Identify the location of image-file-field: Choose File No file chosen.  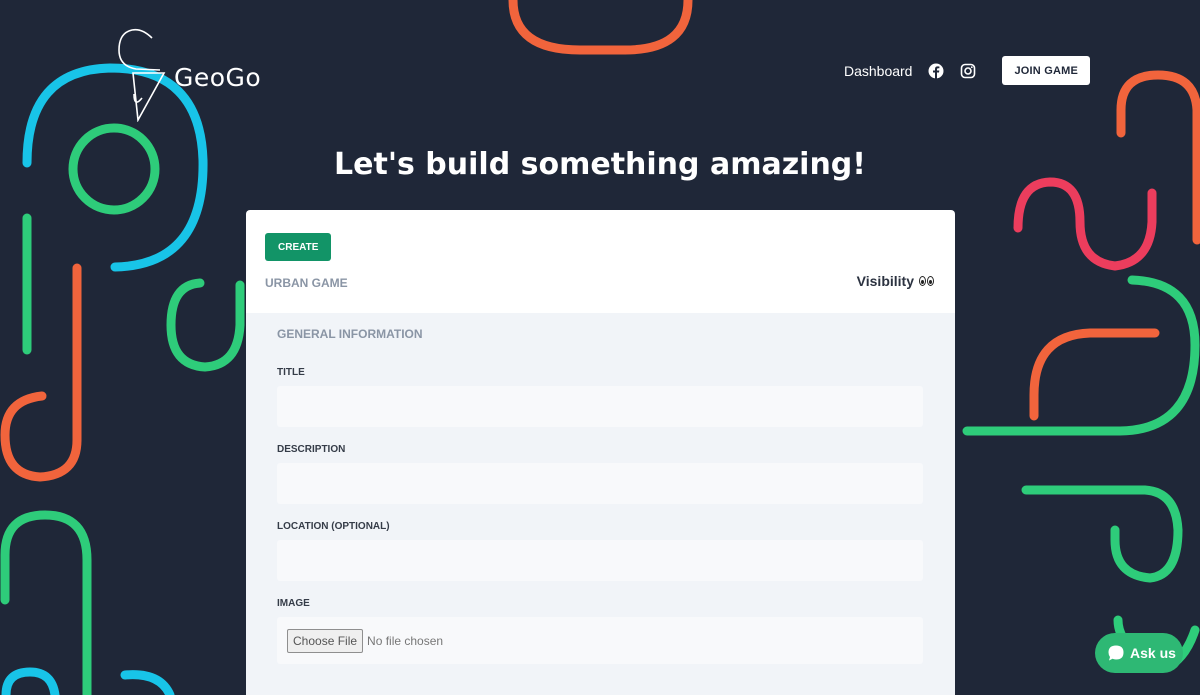
(600, 640).